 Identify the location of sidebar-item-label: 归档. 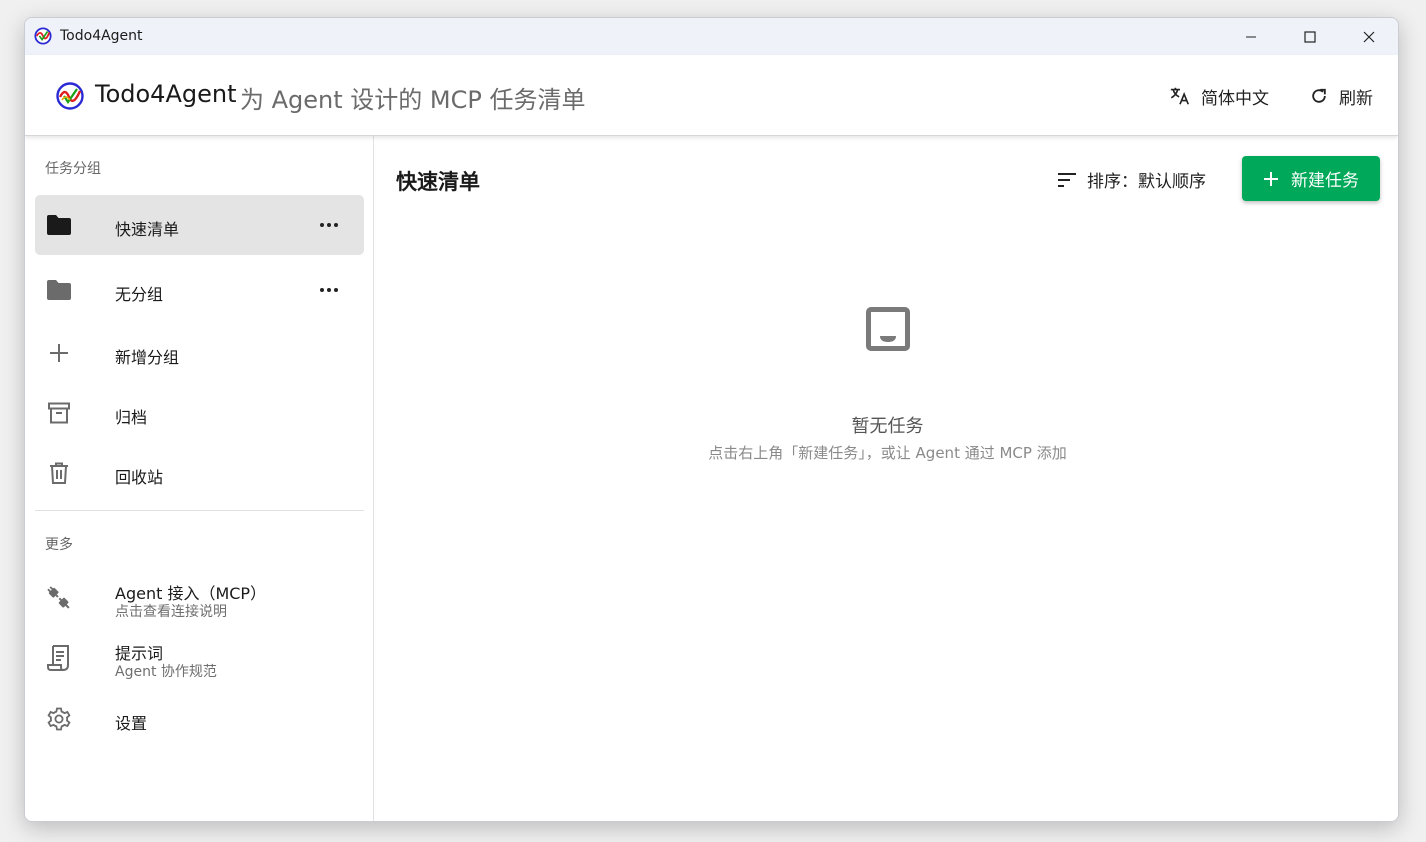
(131, 417).